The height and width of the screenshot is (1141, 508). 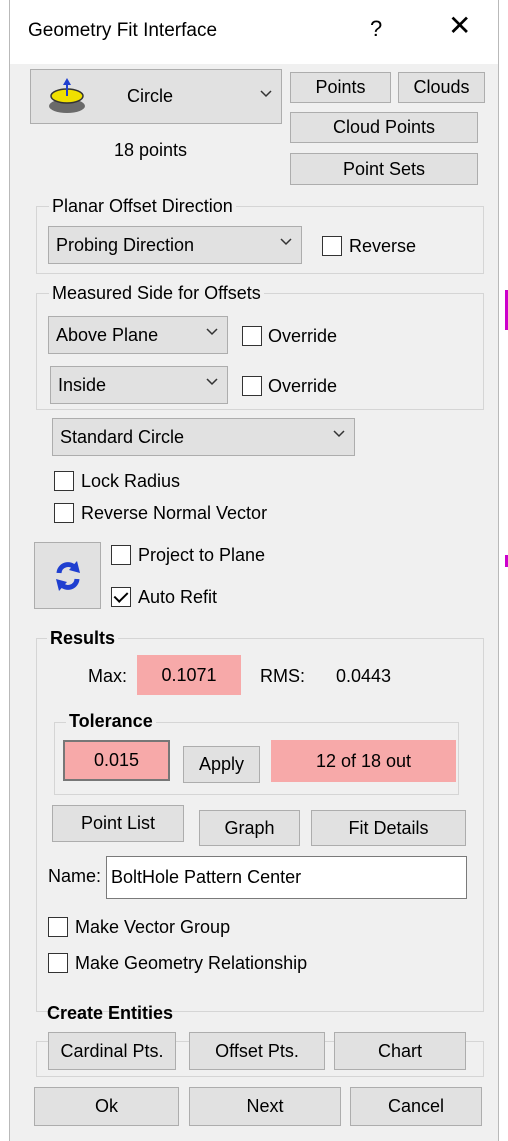 I want to click on fit-type-select: Standard Circle, so click(x=203, y=437).